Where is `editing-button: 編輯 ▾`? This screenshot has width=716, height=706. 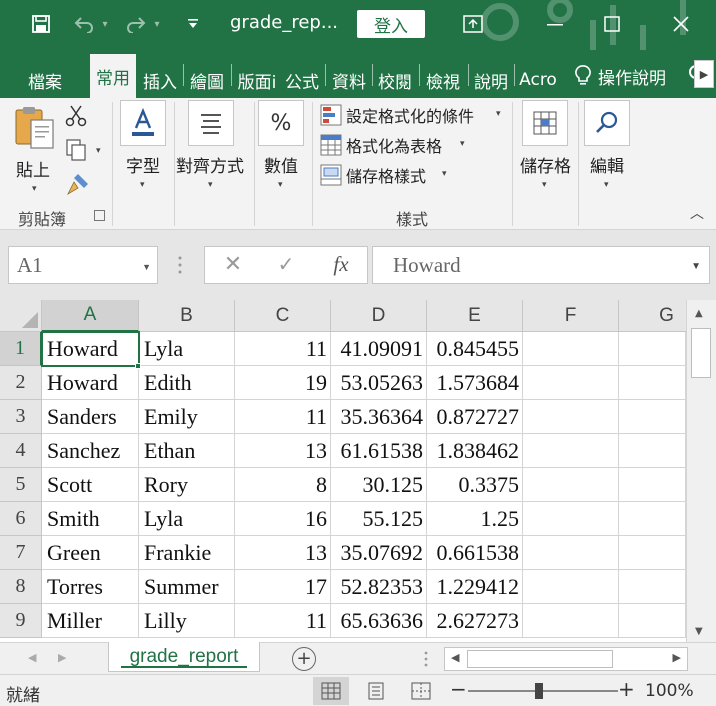
editing-button: 編輯 ▾ is located at coordinates (608, 150).